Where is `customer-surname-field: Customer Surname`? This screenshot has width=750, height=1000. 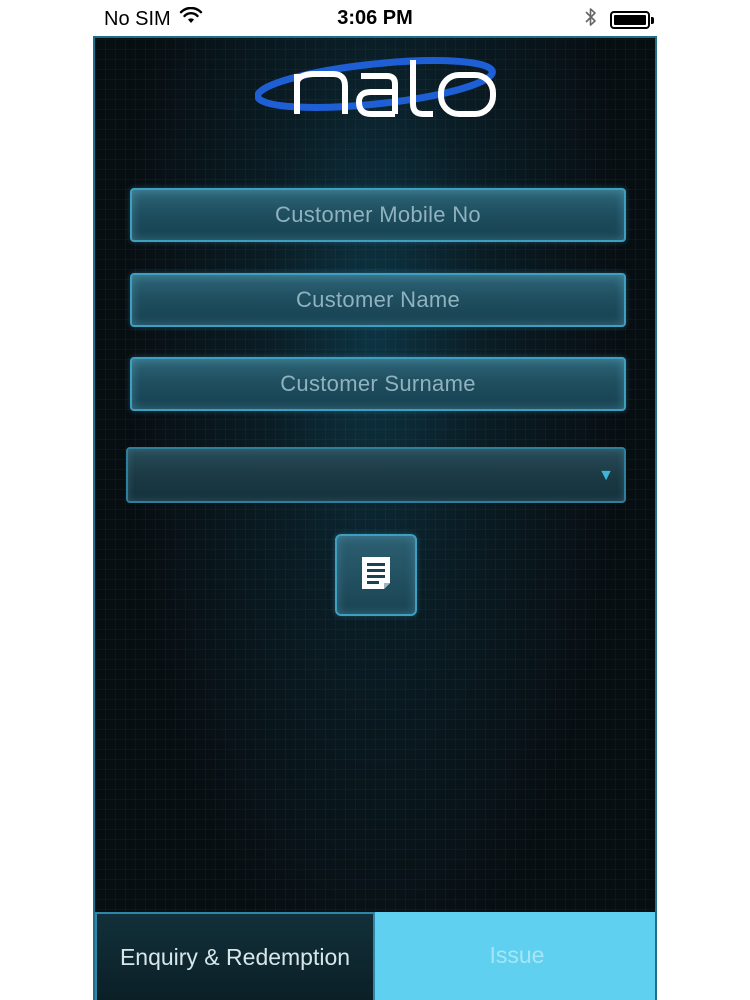 customer-surname-field: Customer Surname is located at coordinates (378, 384).